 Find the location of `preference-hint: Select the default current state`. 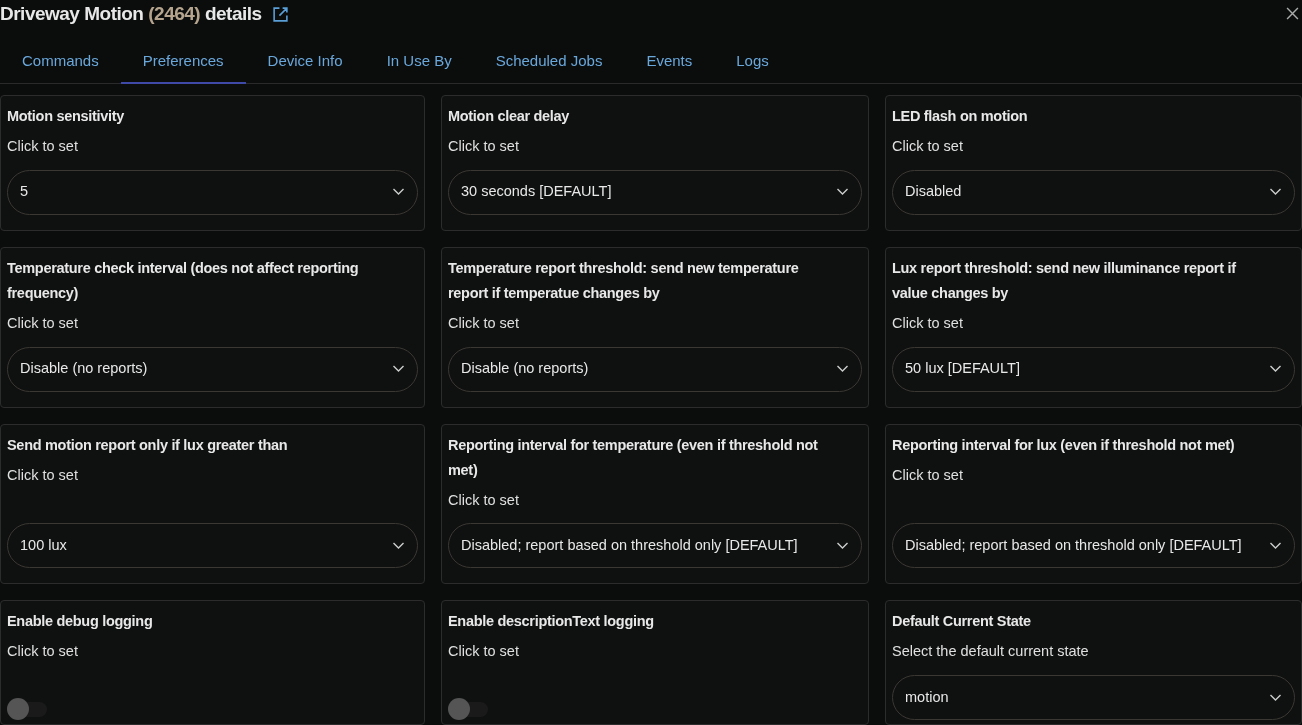

preference-hint: Select the default current state is located at coordinates (991, 652).